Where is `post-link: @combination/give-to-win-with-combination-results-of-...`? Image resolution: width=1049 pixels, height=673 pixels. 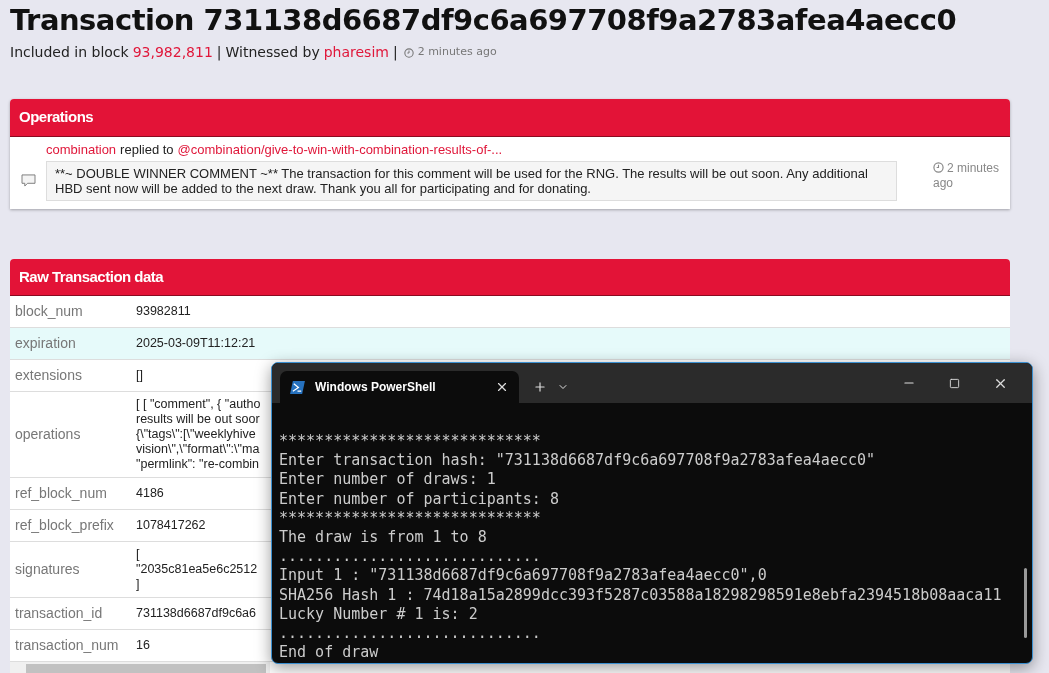
post-link: @combination/give-to-win-with-combination-results-of-... is located at coordinates (340, 150).